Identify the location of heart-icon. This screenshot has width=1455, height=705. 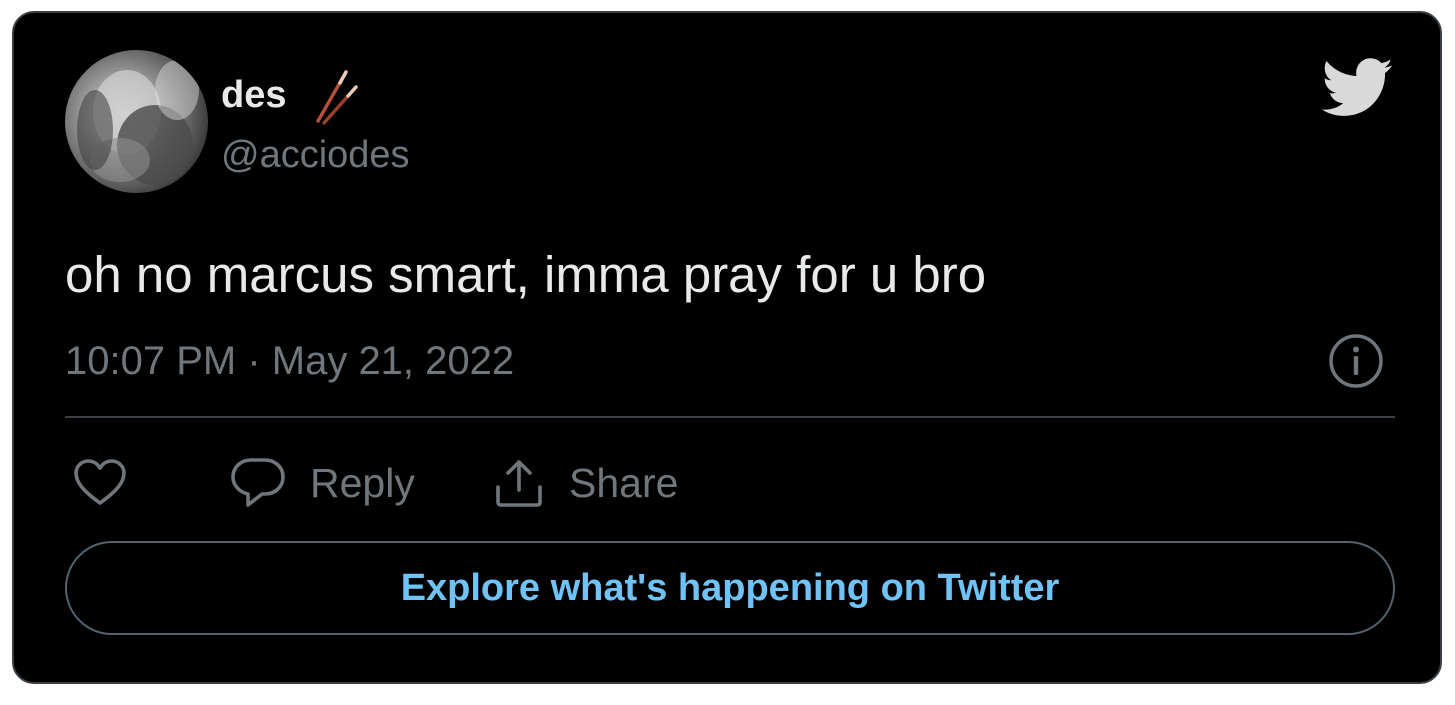
(100, 482).